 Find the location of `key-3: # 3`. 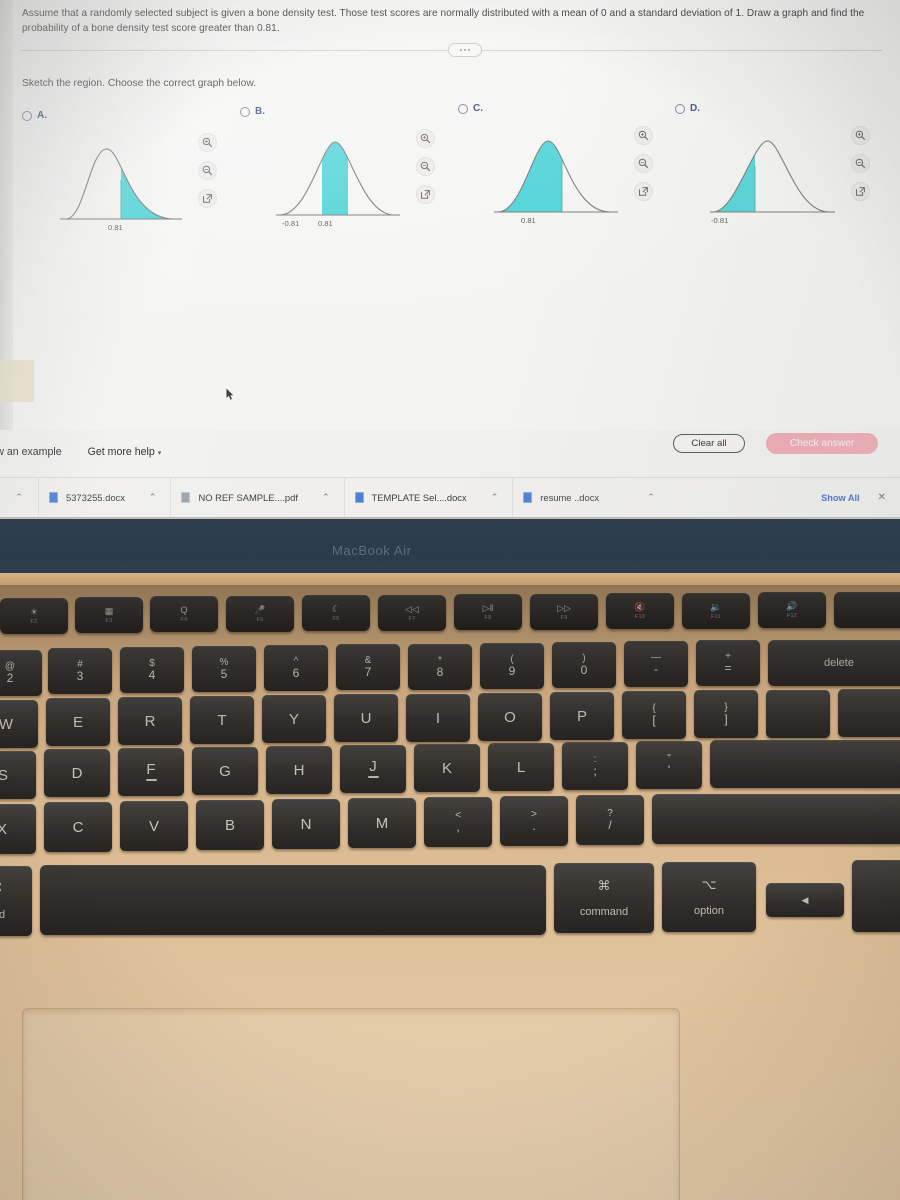

key-3: # 3 is located at coordinates (80, 671).